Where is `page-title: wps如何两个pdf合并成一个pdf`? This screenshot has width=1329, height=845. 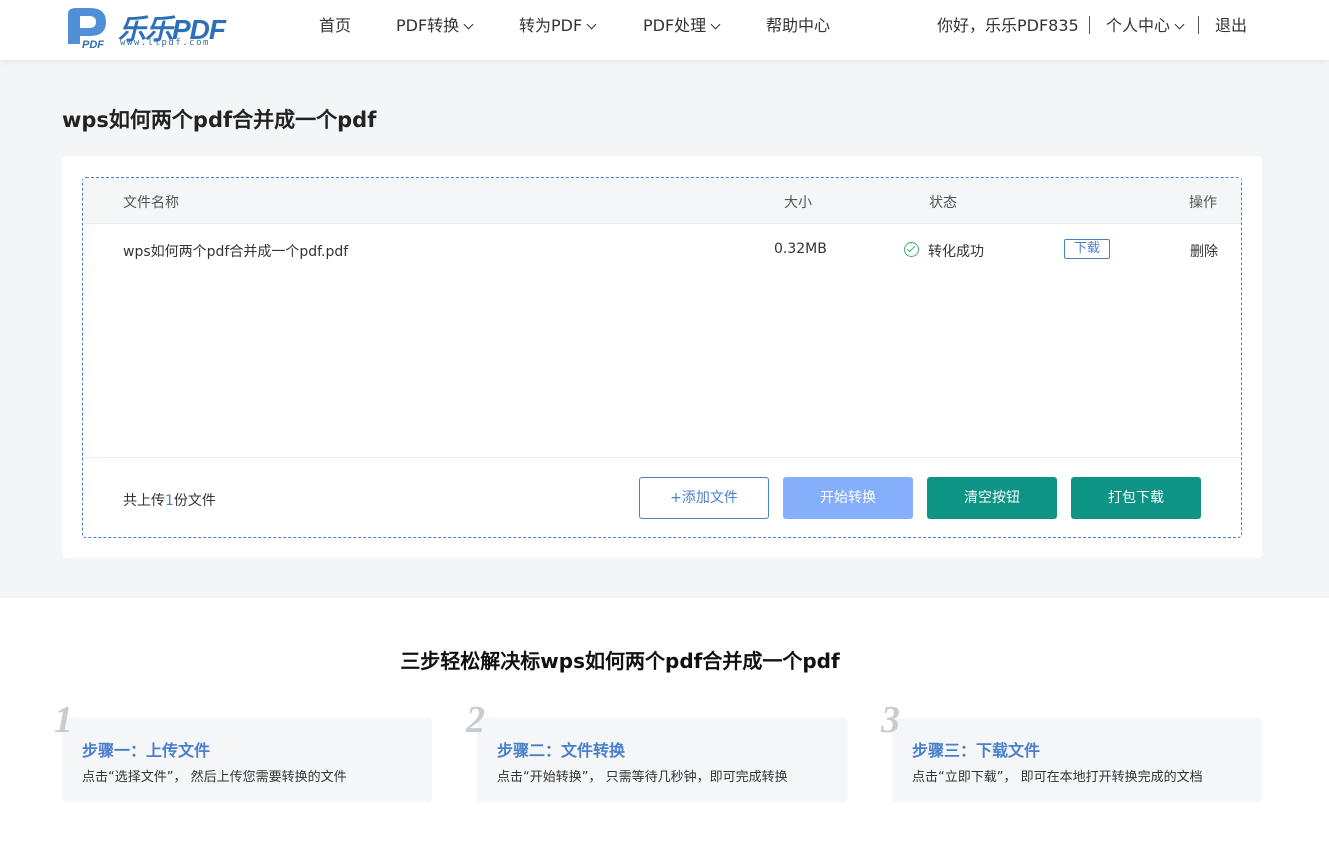 page-title: wps如何两个pdf合并成一个pdf is located at coordinates (219, 120).